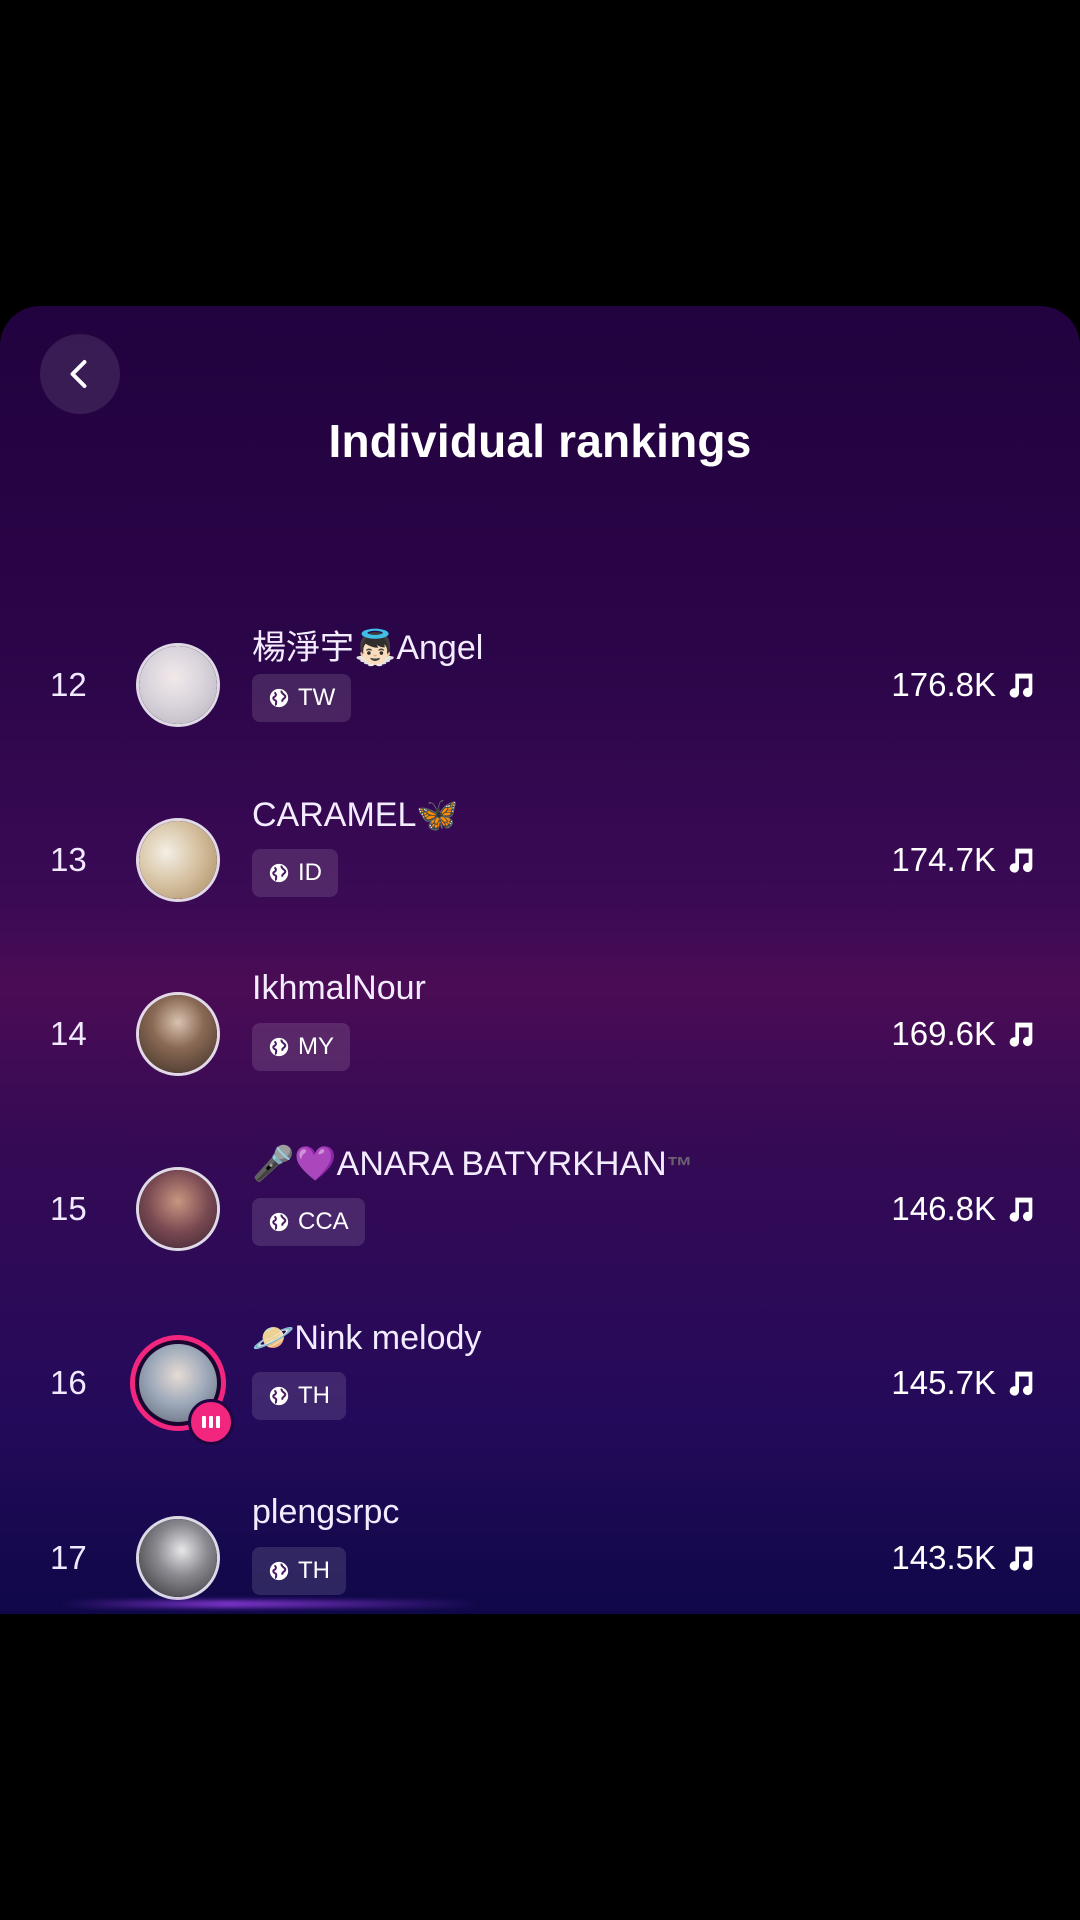  I want to click on ranking-row: 13 CARAMEL🦋 ID 174.7K, so click(540, 860).